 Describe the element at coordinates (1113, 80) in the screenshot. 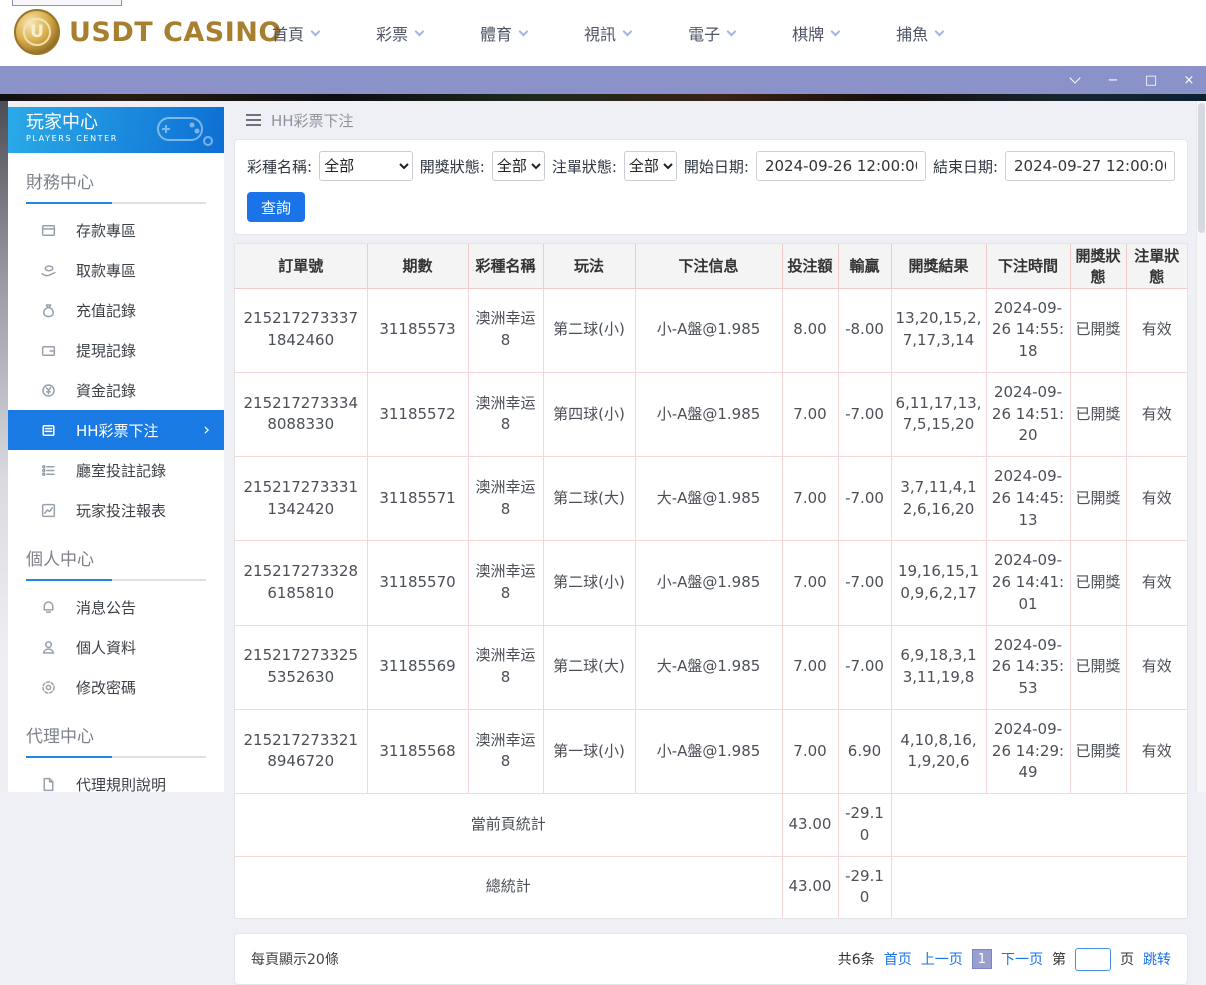

I see `minimize-button: −` at that location.